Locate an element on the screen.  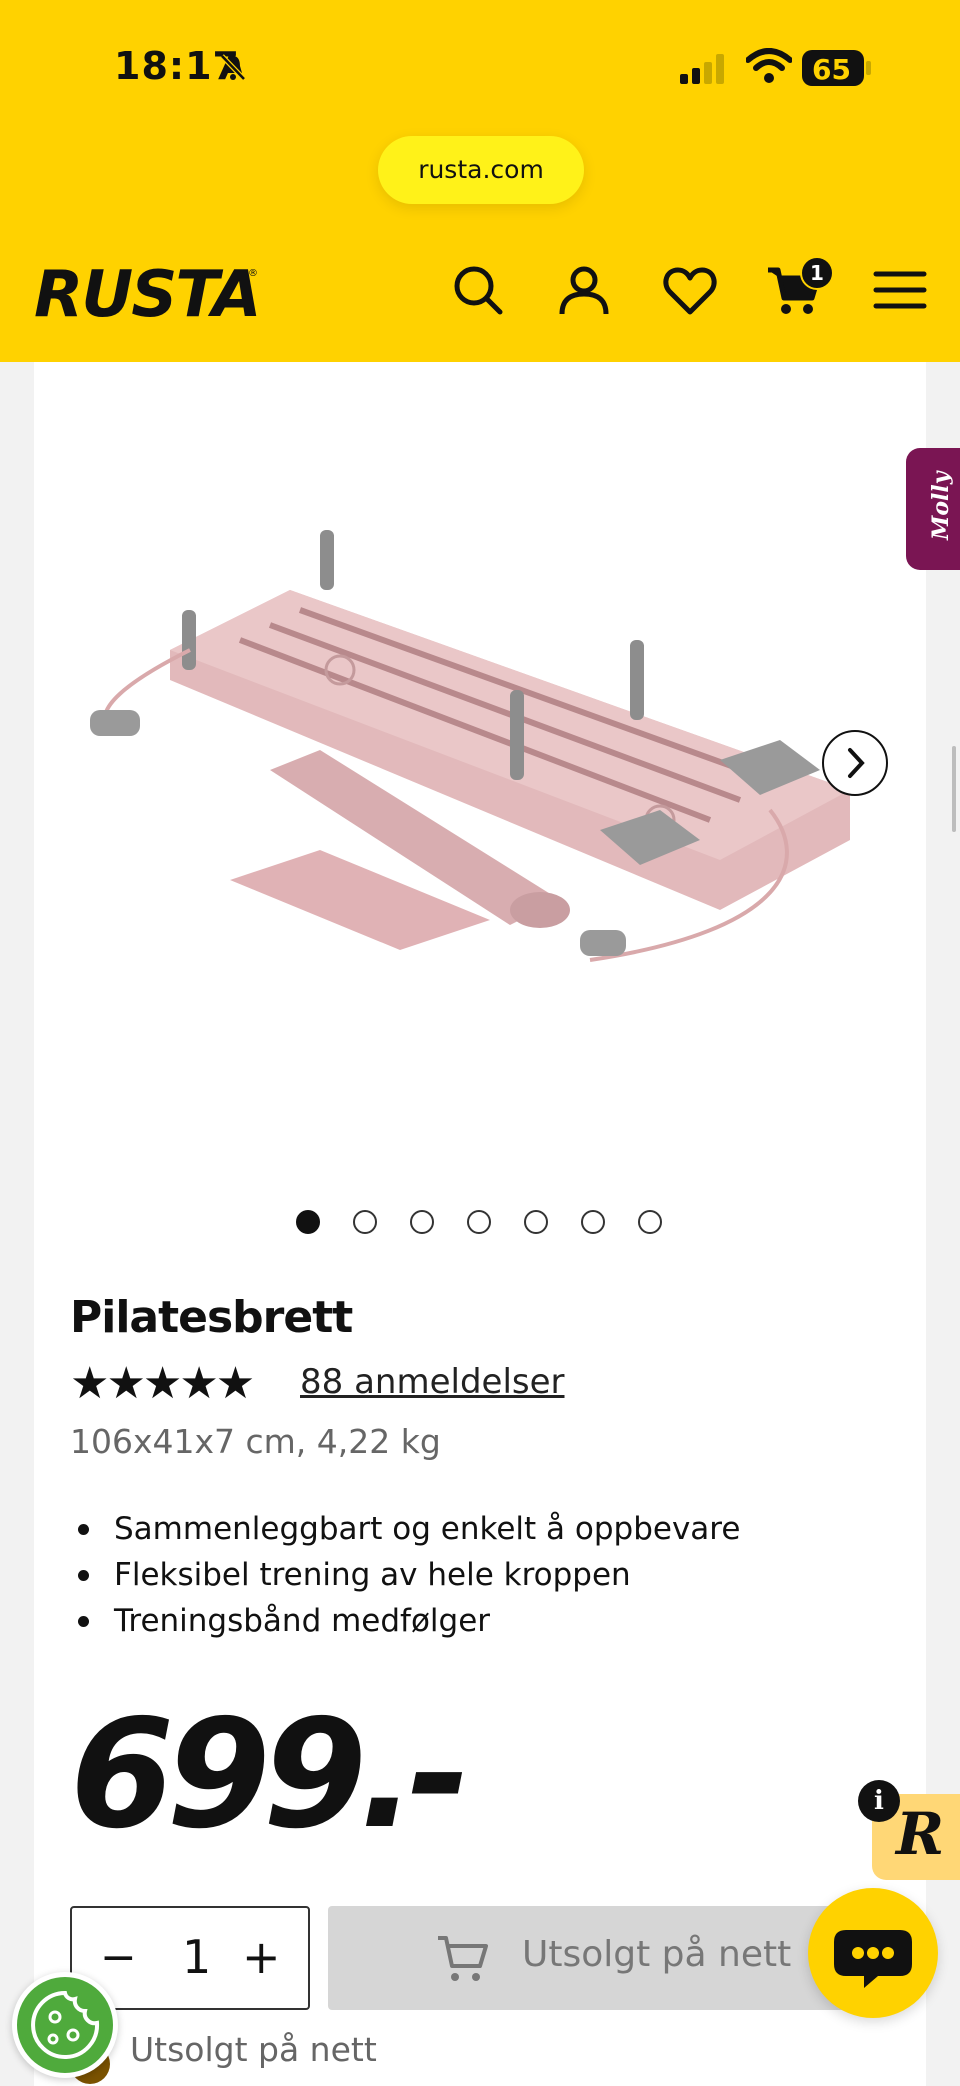
add-to-cart-label: Utsolgt på nett is located at coordinates (657, 1954).